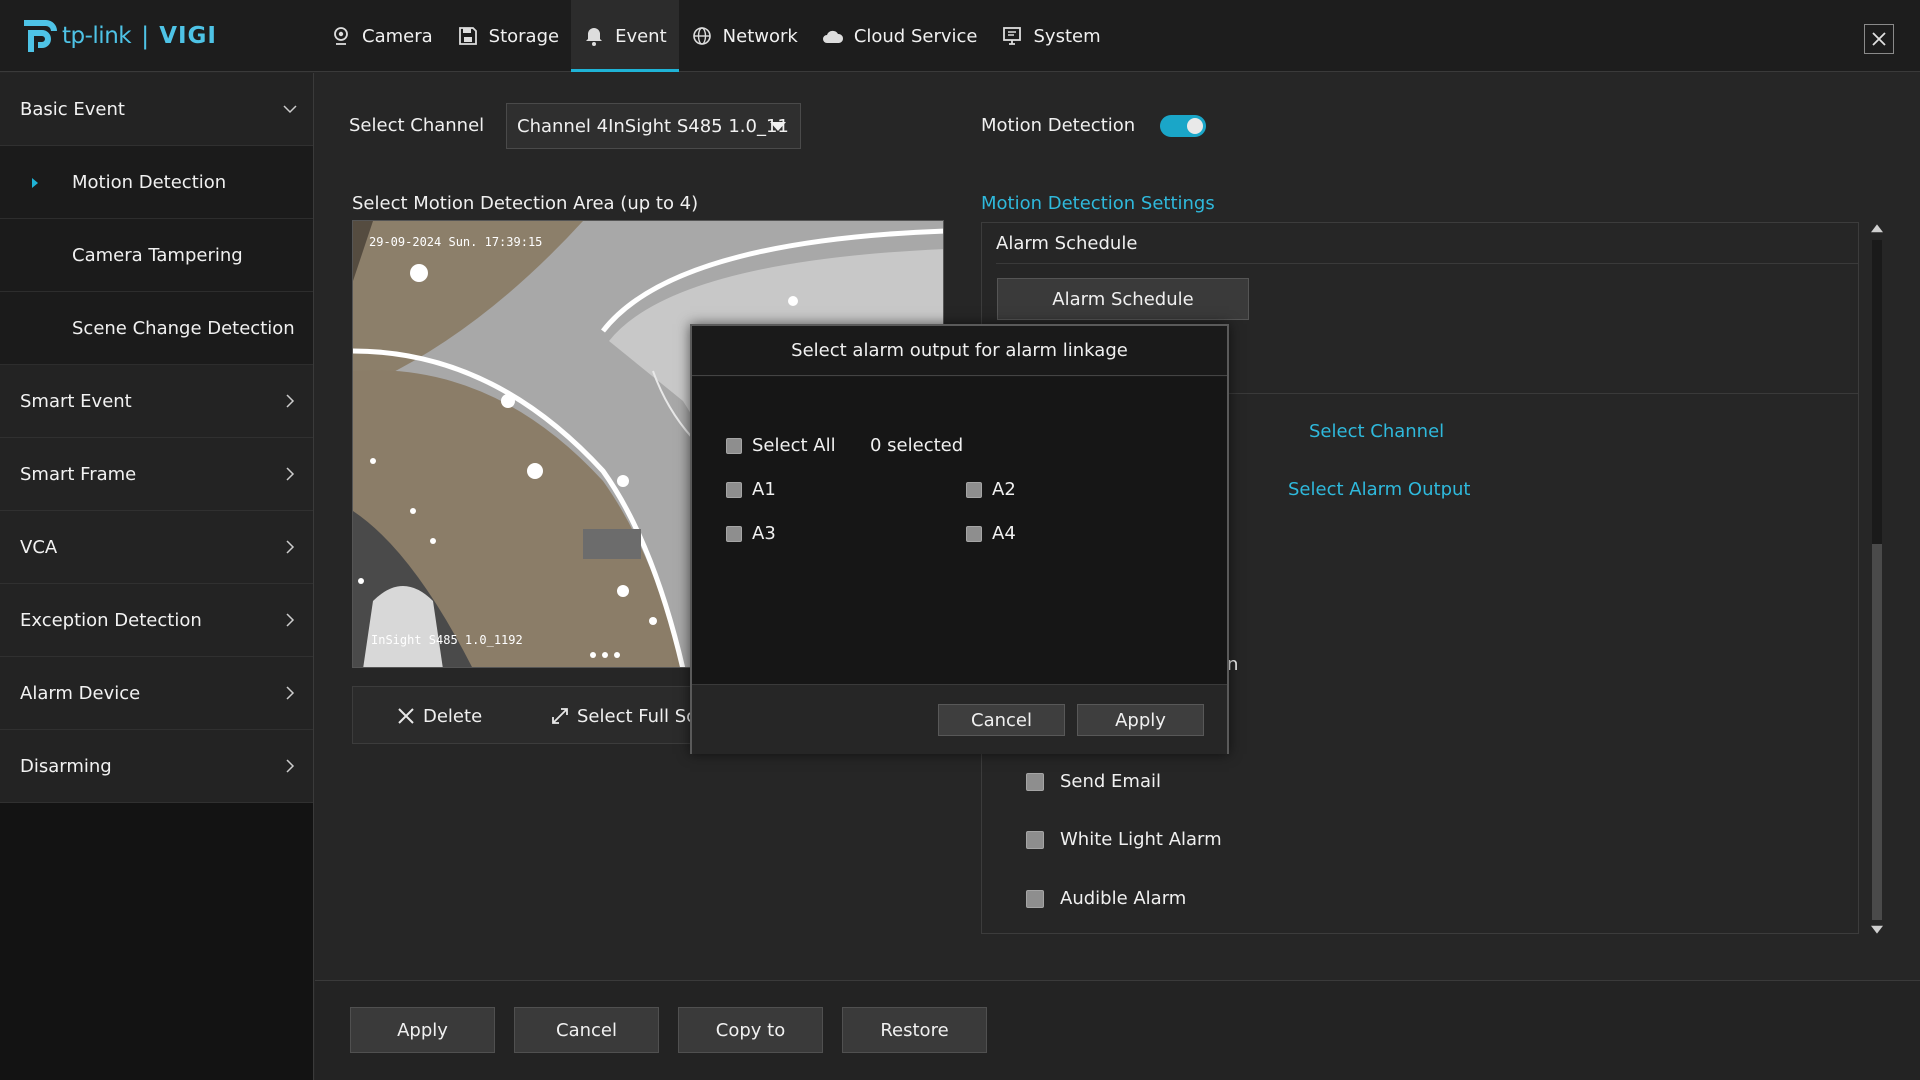  I want to click on motion-detection-label: Motion Detection, so click(1058, 125).